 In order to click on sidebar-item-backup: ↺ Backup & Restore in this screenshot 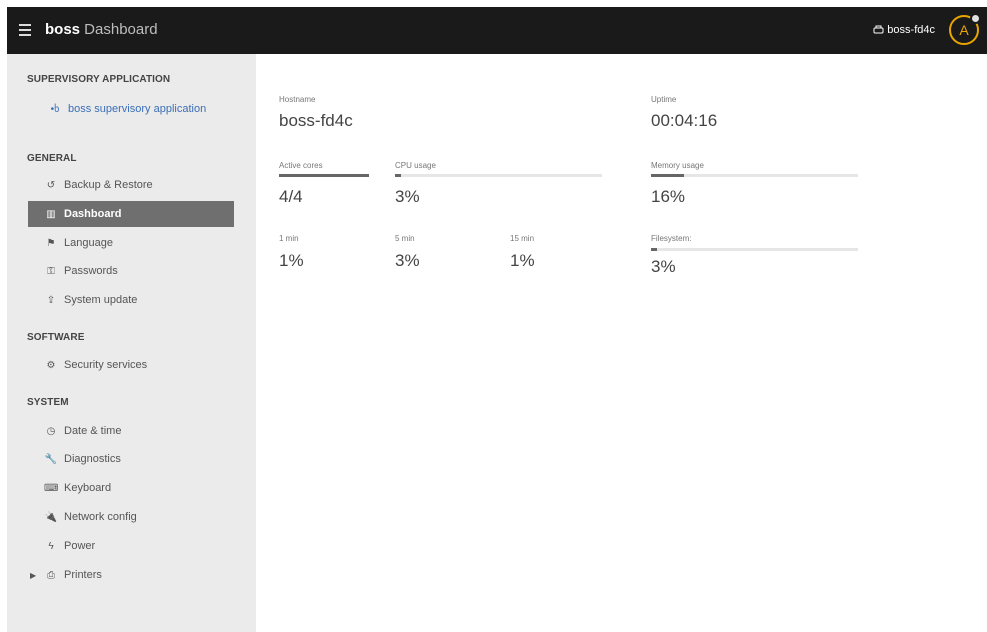, I will do `click(131, 185)`.